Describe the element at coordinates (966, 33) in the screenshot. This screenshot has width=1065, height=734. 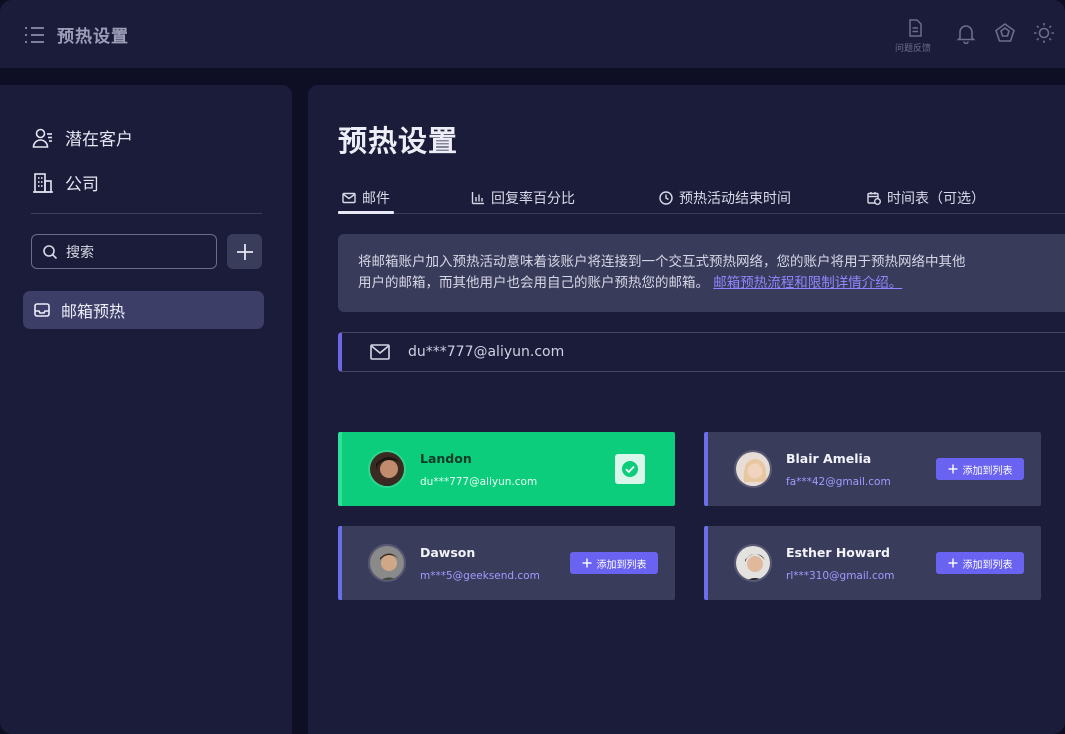
I see `bell-icon` at that location.